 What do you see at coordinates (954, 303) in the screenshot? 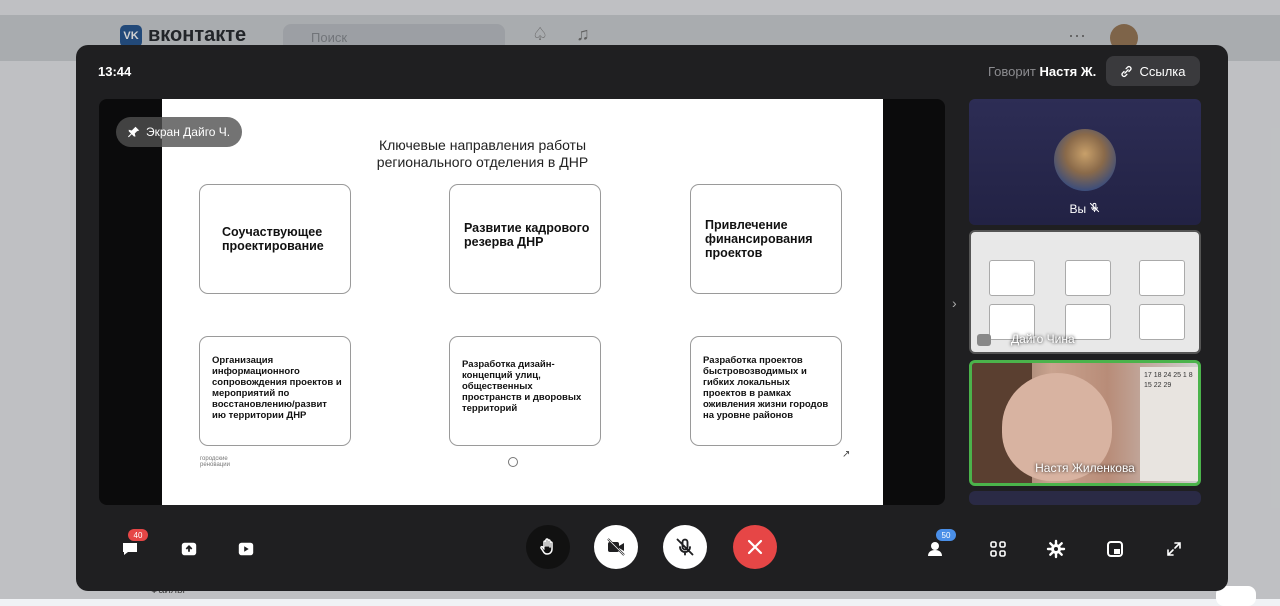
I see `chevron-right-icon: ›` at bounding box center [954, 303].